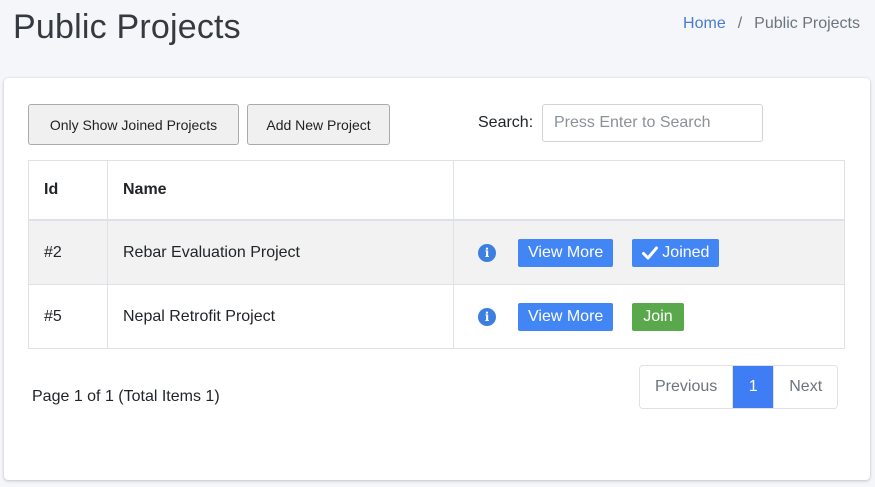  Describe the element at coordinates (658, 316) in the screenshot. I see `join-button: Join` at that location.